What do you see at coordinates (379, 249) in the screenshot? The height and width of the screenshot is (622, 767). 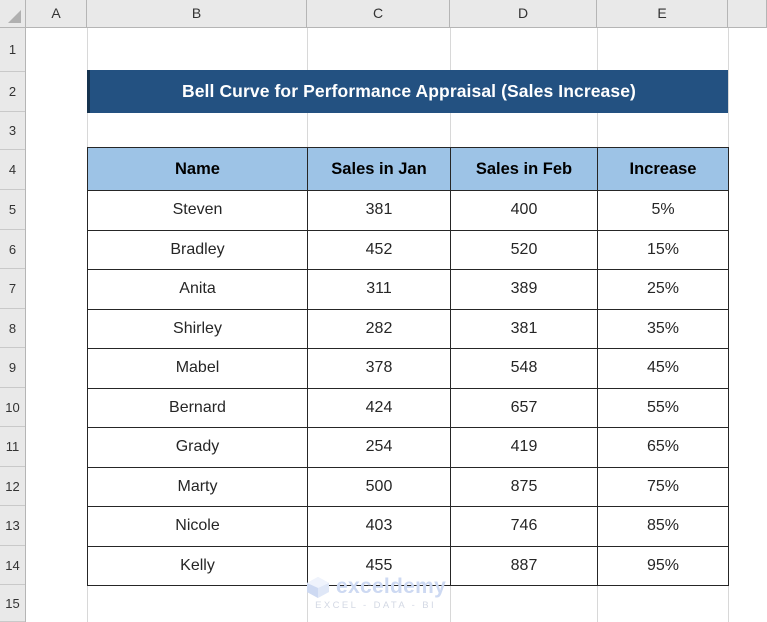 I see `cell-sales-in-jan: 452` at bounding box center [379, 249].